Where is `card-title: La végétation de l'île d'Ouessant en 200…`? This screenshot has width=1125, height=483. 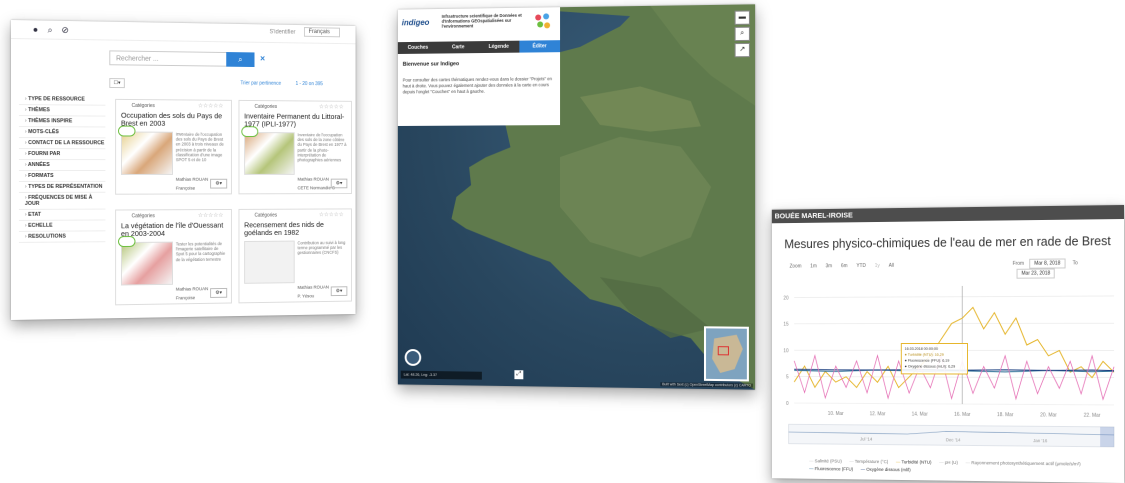 card-title: La végétation de l'île d'Ouessant en 200… is located at coordinates (174, 229).